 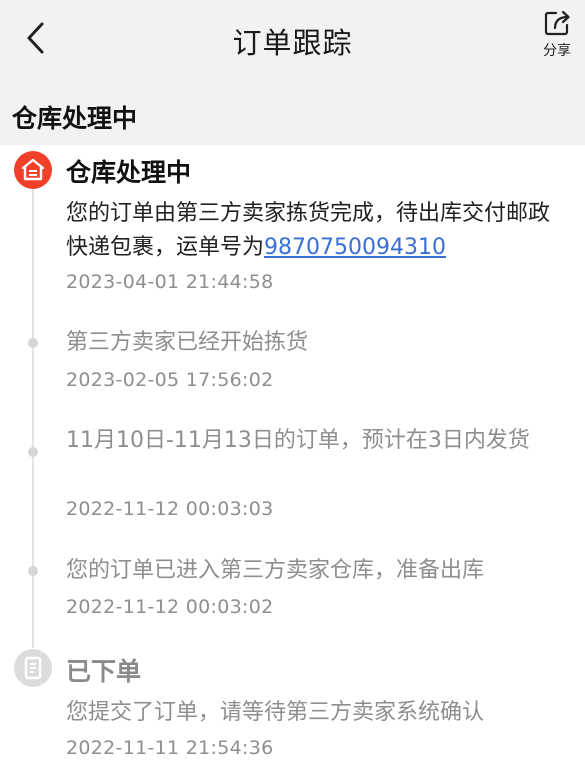 I want to click on share-label: 分享, so click(x=557, y=51).